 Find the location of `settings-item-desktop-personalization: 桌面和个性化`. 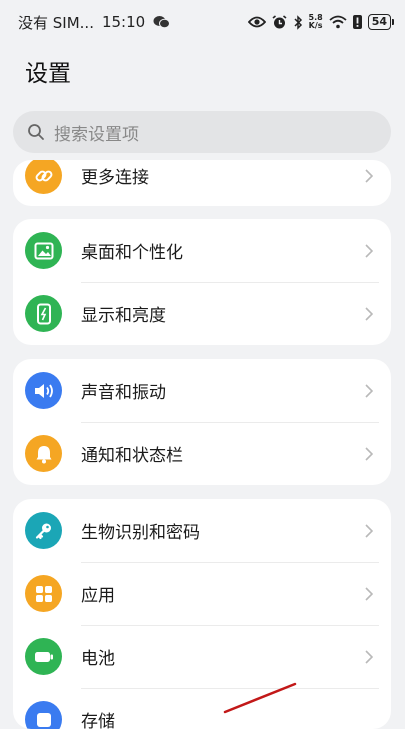

settings-item-desktop-personalization: 桌面和个性化 is located at coordinates (202, 250).